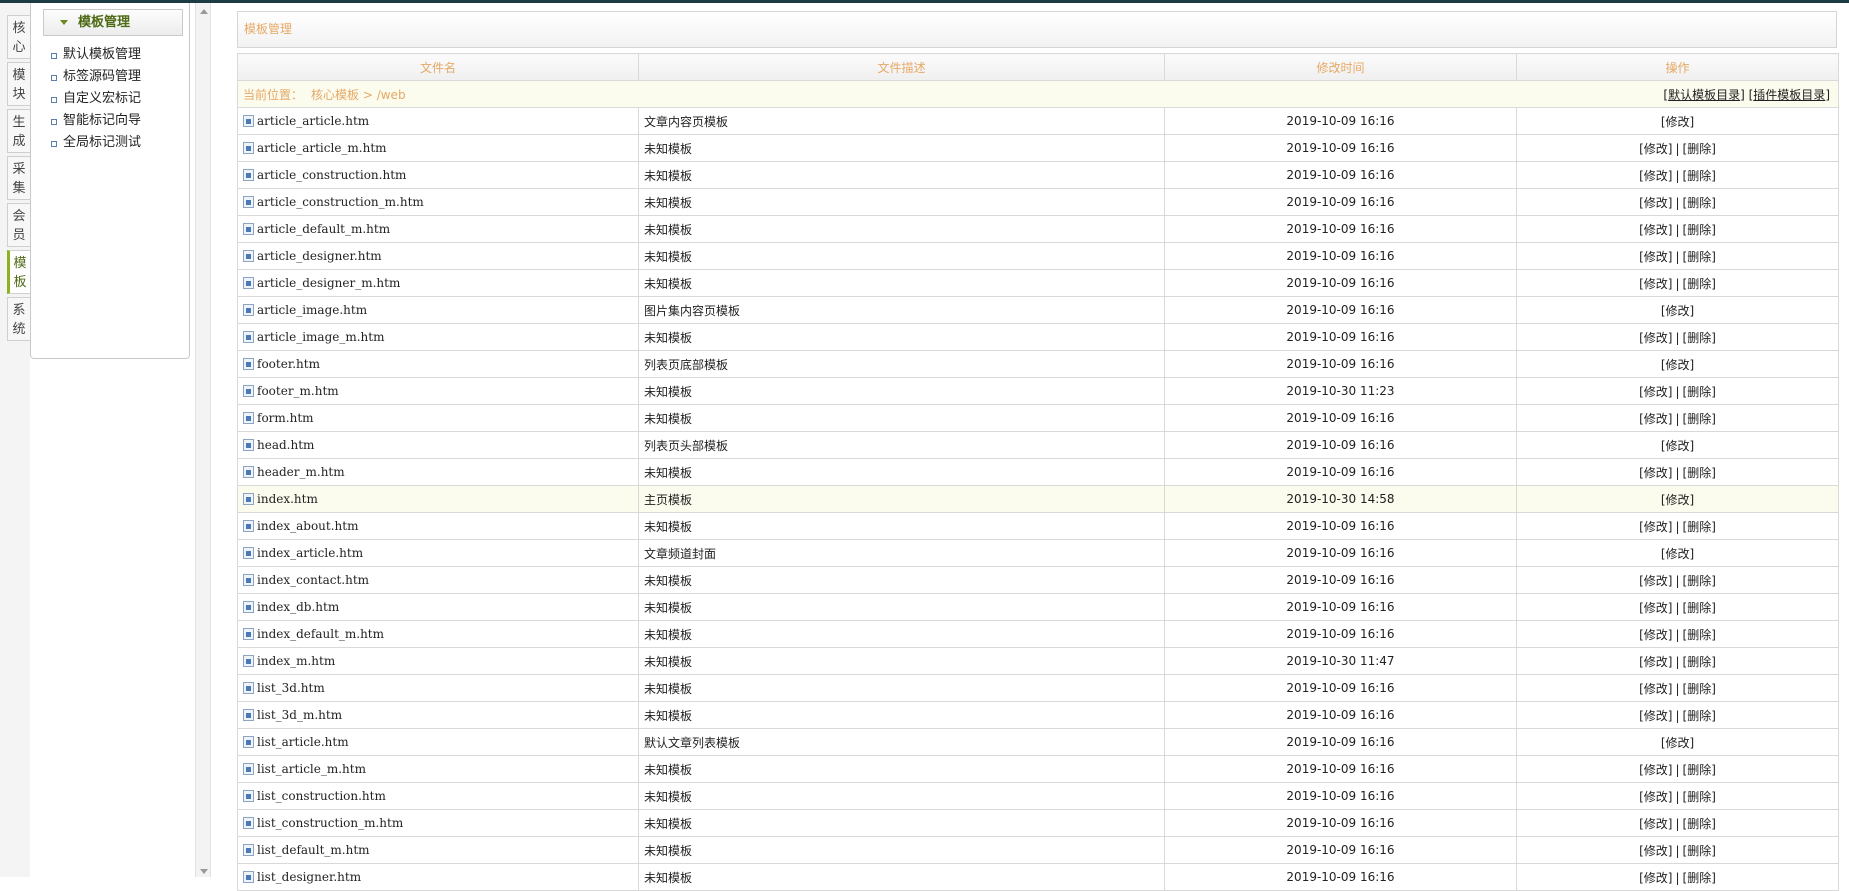 The width and height of the screenshot is (1849, 891). I want to click on tab-templates: 模 板, so click(18, 272).